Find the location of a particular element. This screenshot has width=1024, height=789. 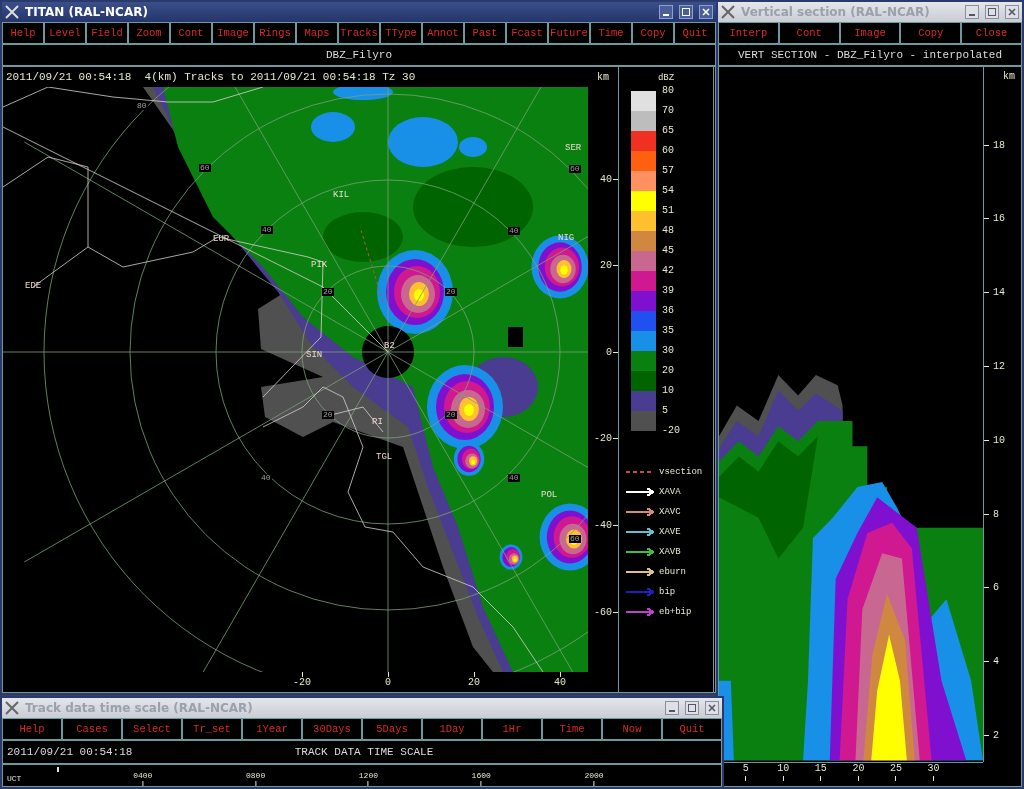

menu-button: Tr_set is located at coordinates (212, 729).